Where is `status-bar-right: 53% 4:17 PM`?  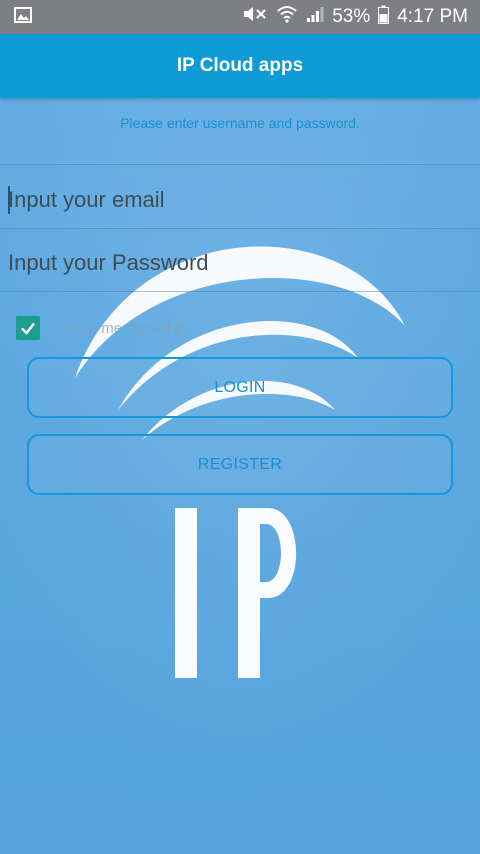 status-bar-right: 53% 4:17 PM is located at coordinates (355, 17).